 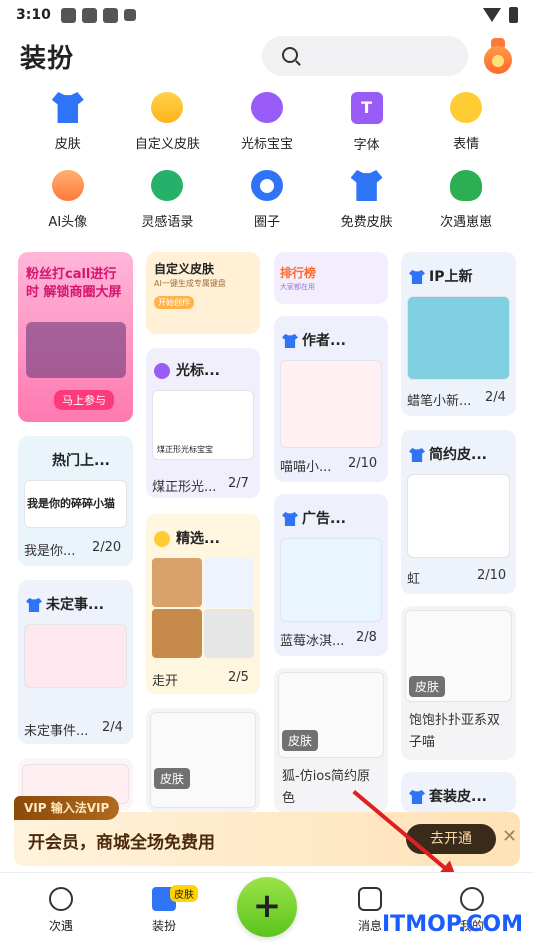 I want to click on message-icon, so click(x=370, y=899).